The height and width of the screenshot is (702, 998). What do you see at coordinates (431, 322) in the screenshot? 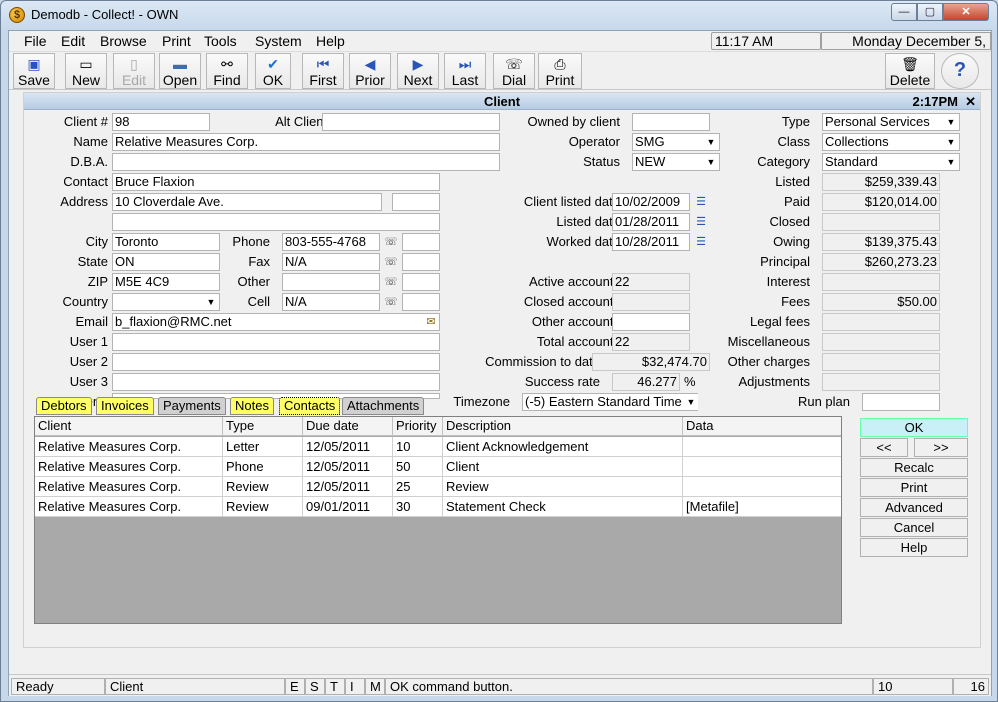
I see `send-email-icon: ✉` at bounding box center [431, 322].